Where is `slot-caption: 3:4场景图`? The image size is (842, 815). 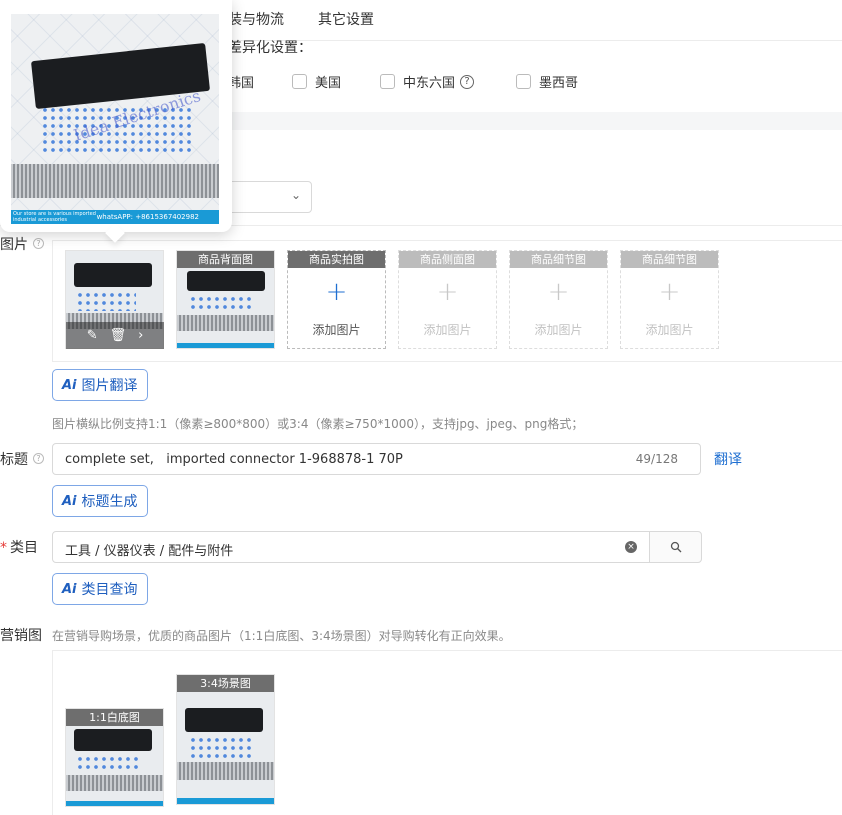
slot-caption: 3:4场景图 is located at coordinates (225, 683).